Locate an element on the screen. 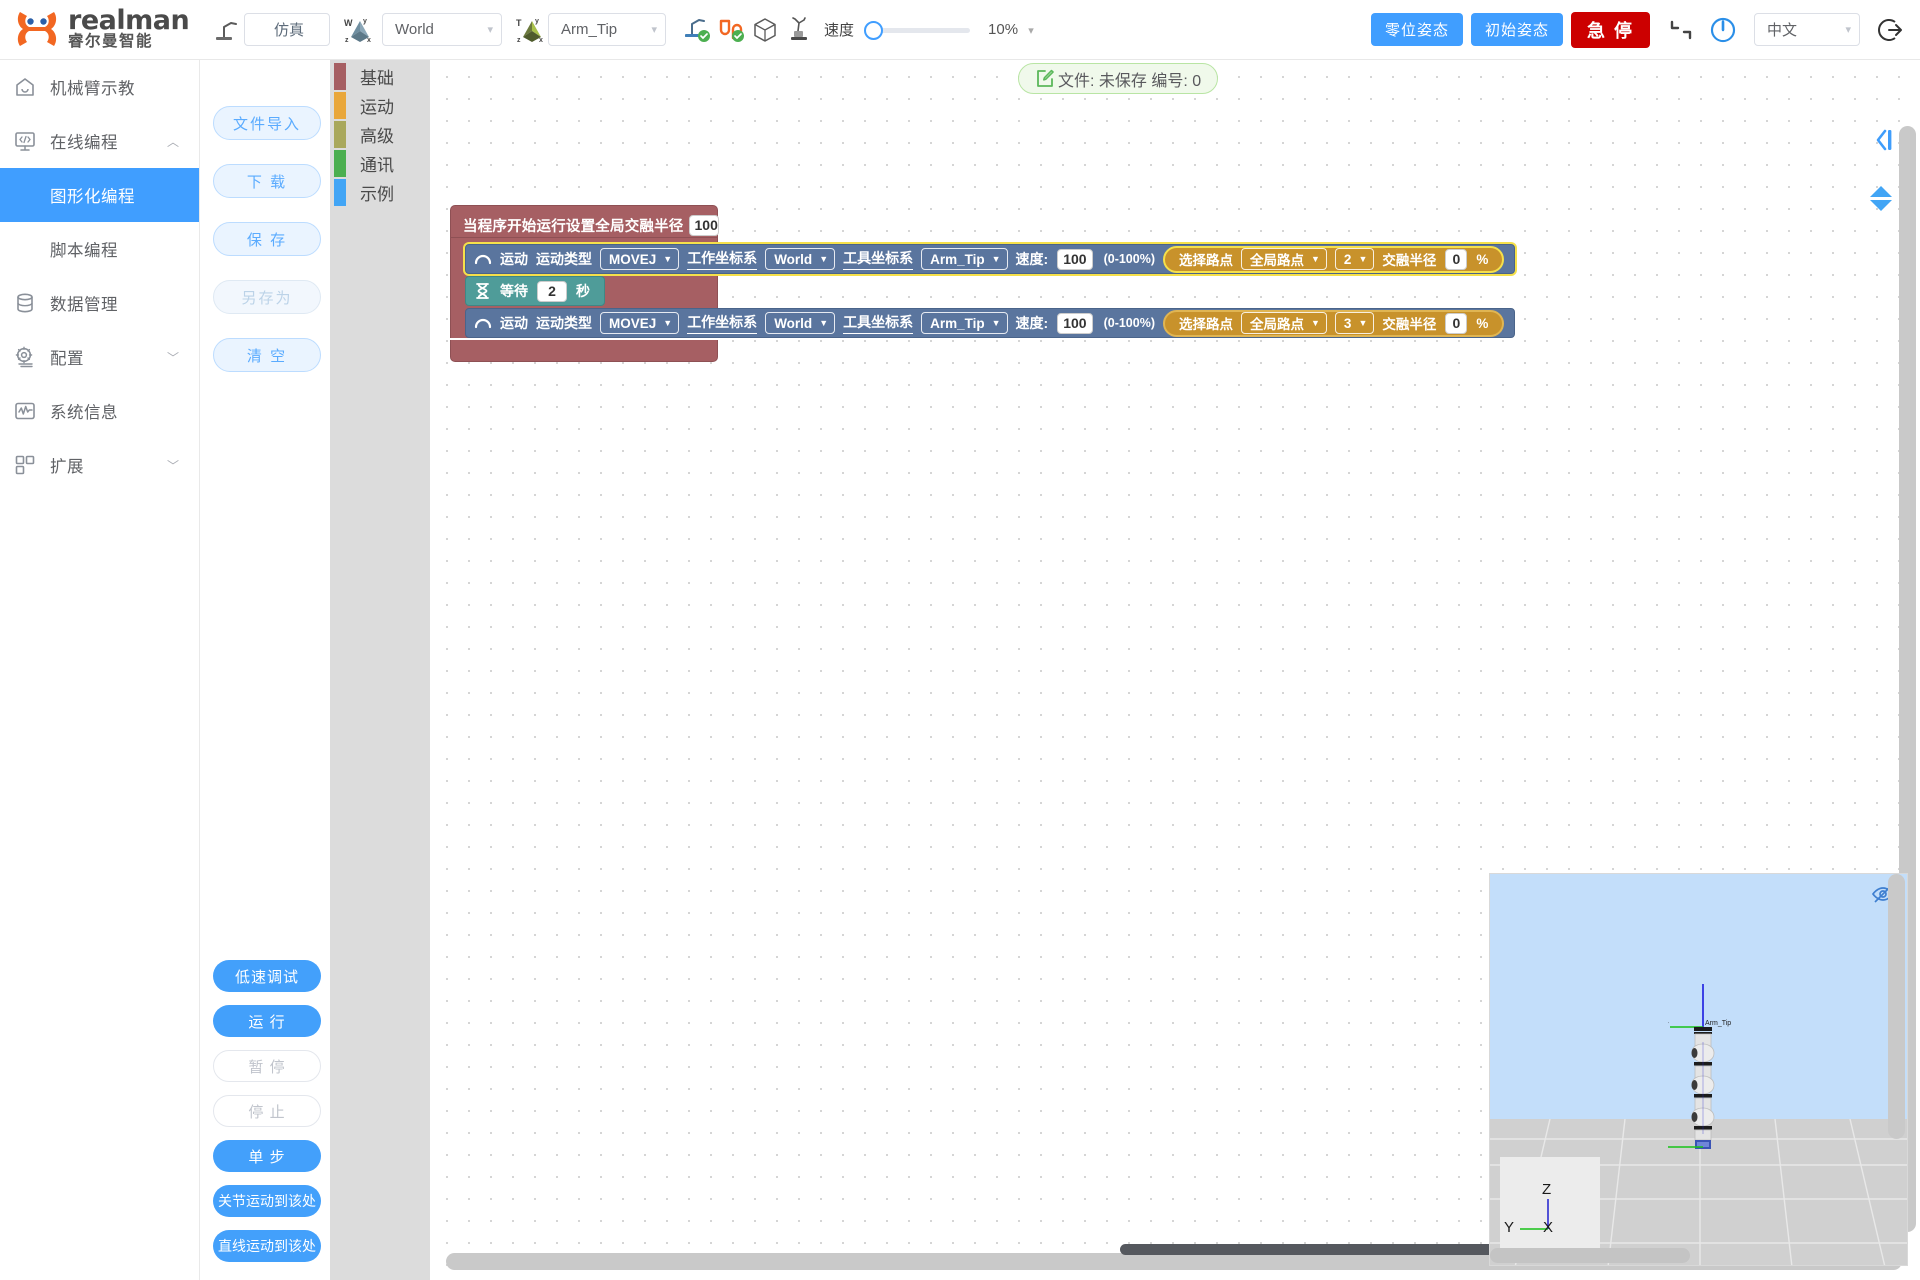  low-speed-debug-button: 低速调试 is located at coordinates (267, 976).